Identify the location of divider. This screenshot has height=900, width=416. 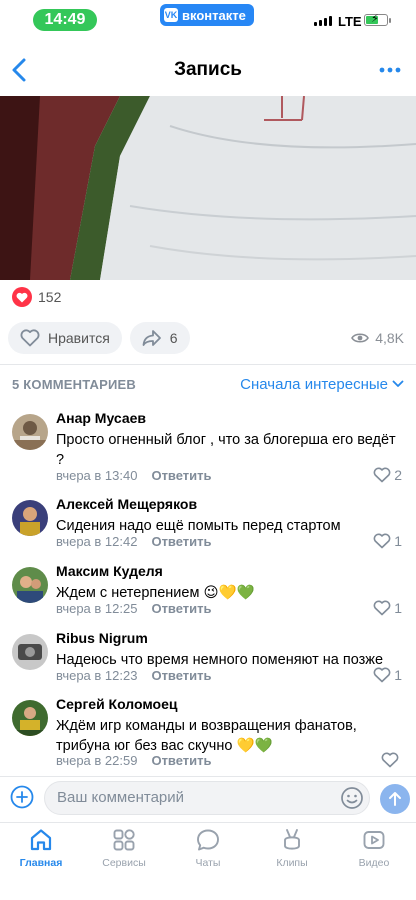
(208, 364).